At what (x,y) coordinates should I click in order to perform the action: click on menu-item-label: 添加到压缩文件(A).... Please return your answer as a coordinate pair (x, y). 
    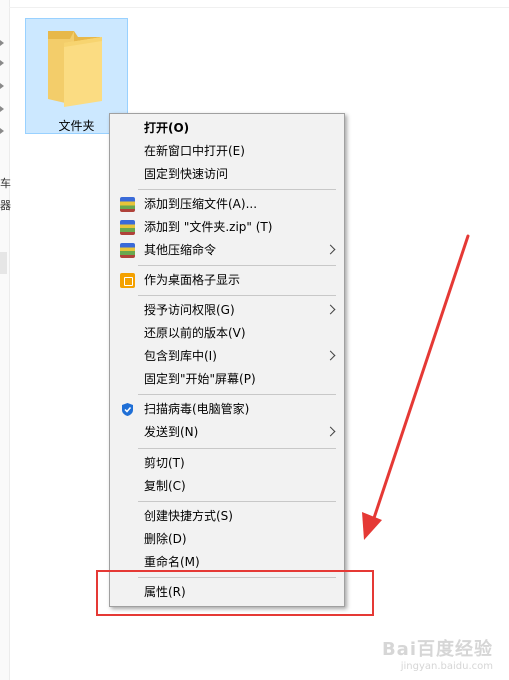
    Looking at the image, I should click on (201, 204).